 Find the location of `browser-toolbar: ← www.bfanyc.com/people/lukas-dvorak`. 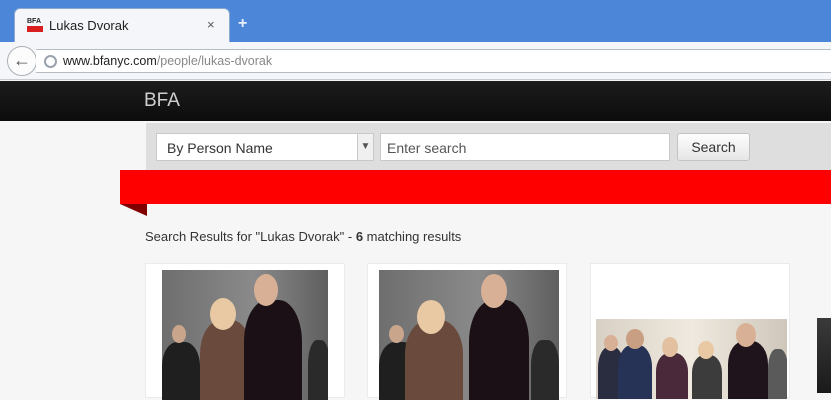

browser-toolbar: ← www.bfanyc.com/people/lukas-dvorak is located at coordinates (415, 61).